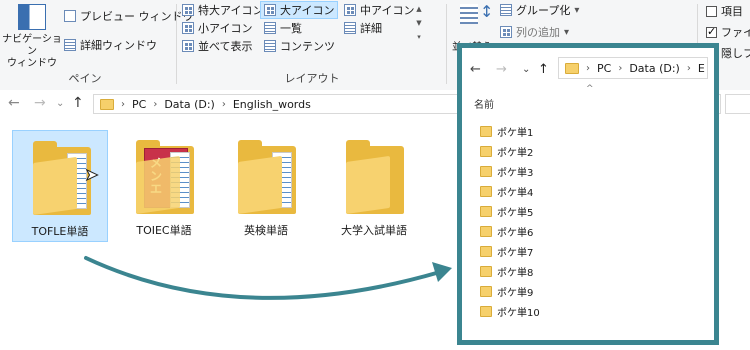 This screenshot has height=350, width=750. What do you see at coordinates (735, 53) in the screenshot?
I see `checkbox-label: 隠しフ` at bounding box center [735, 53].